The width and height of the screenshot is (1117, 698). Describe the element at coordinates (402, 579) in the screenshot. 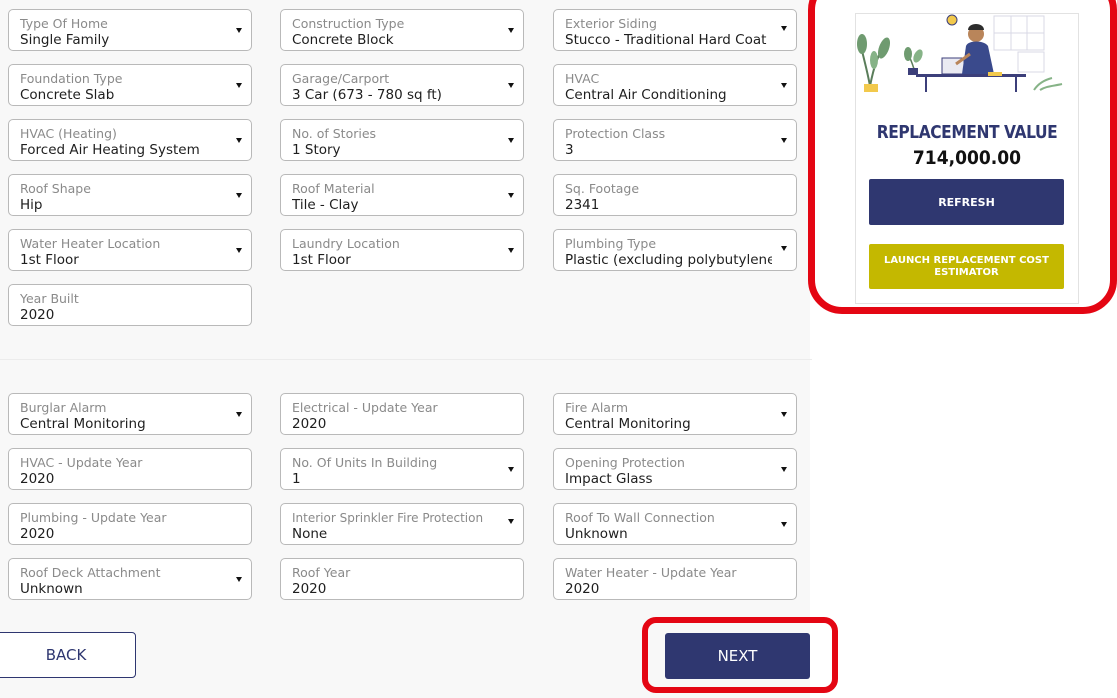

I see `roof-year-input: Roof Year 2020` at that location.